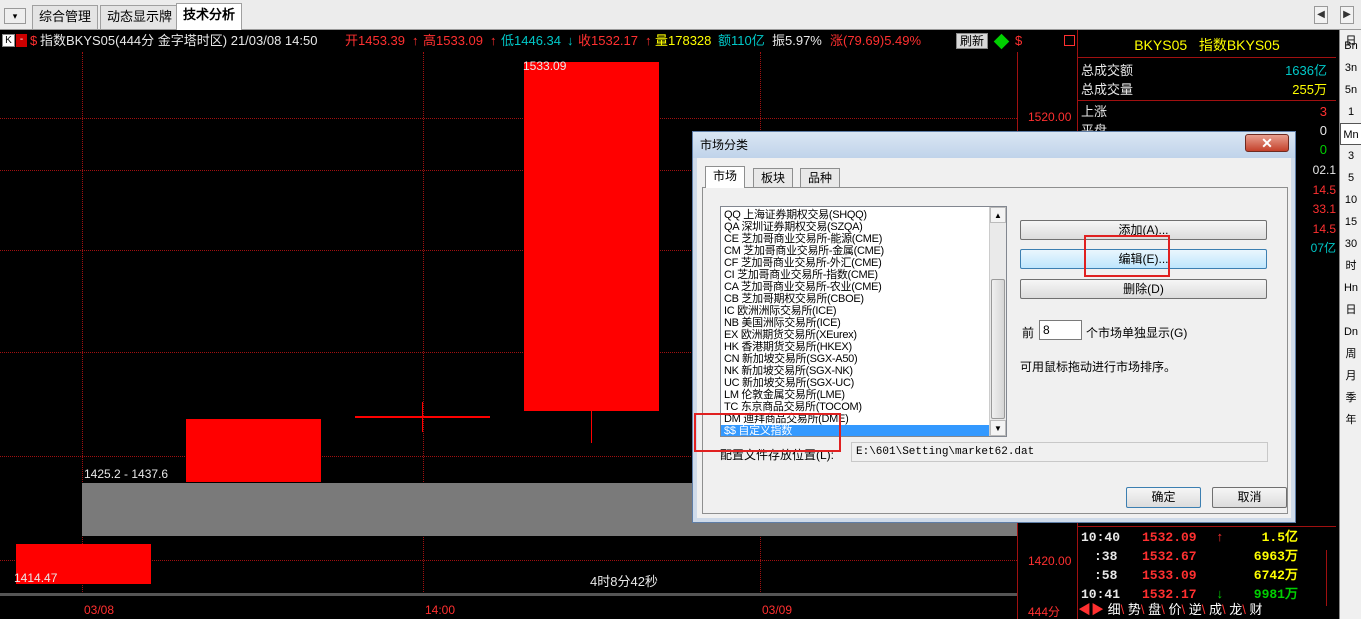 The width and height of the screenshot is (1361, 619). I want to click on panel-title: BKYS05 指数BKYS05, so click(1207, 44).